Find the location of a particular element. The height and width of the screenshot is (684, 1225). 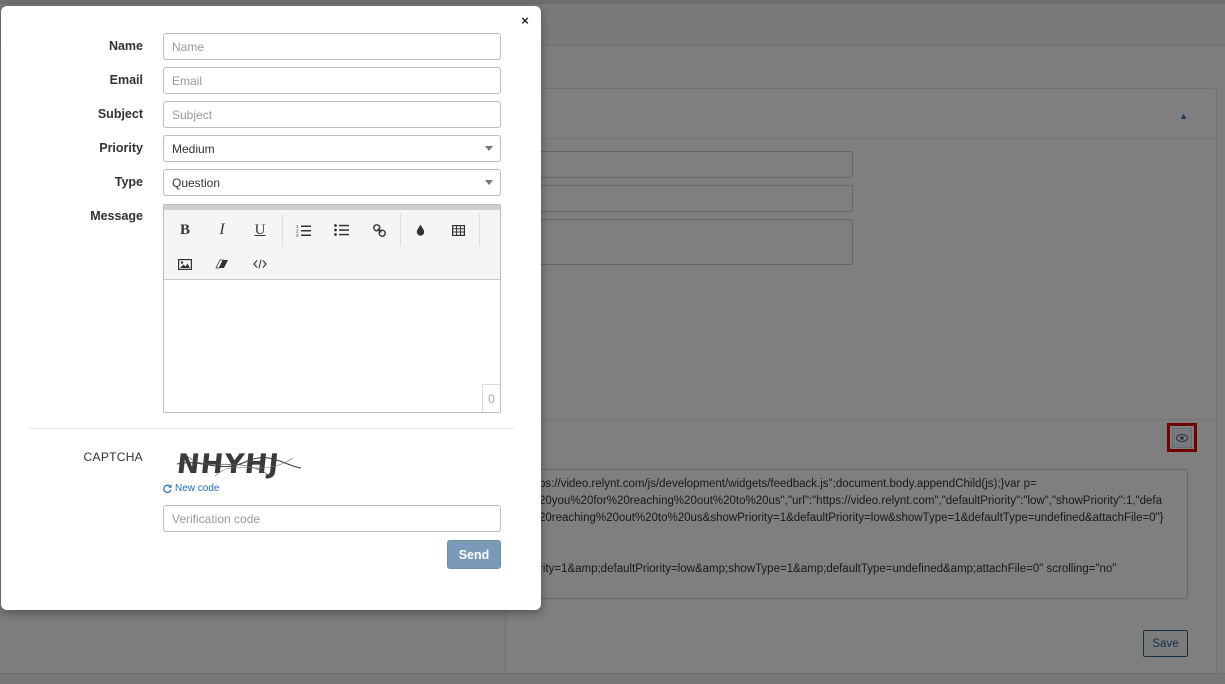

name-input is located at coordinates (332, 46).